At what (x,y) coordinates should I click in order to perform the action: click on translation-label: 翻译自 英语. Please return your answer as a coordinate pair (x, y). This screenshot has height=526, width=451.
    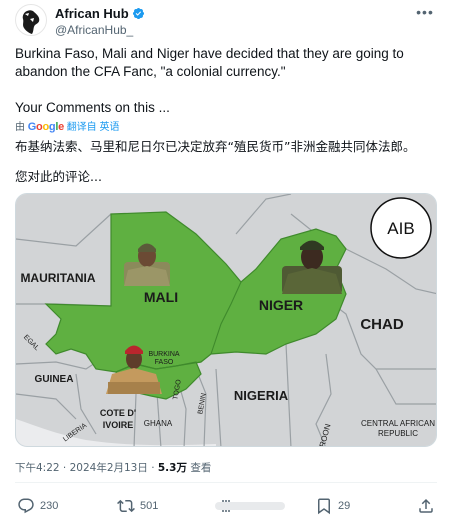
    Looking at the image, I should click on (93, 127).